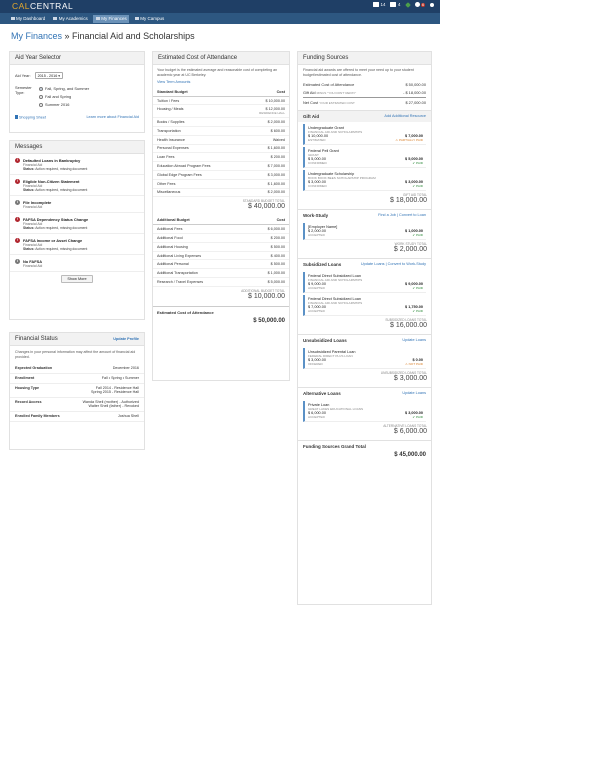 Image resolution: width=615 pixels, height=783 pixels. I want to click on budget-item: Health Insurance, so click(171, 139).